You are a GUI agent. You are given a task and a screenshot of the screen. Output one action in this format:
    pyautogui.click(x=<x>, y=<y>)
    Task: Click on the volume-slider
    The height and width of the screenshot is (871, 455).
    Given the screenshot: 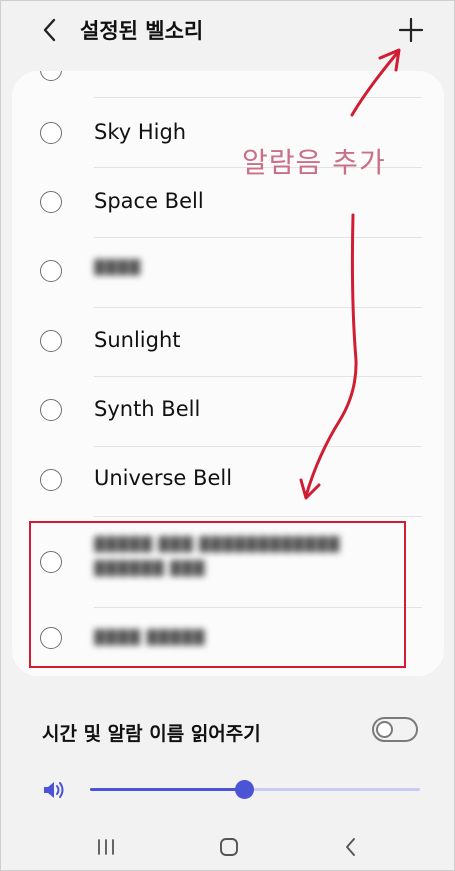 What is the action you would take?
    pyautogui.click(x=255, y=790)
    